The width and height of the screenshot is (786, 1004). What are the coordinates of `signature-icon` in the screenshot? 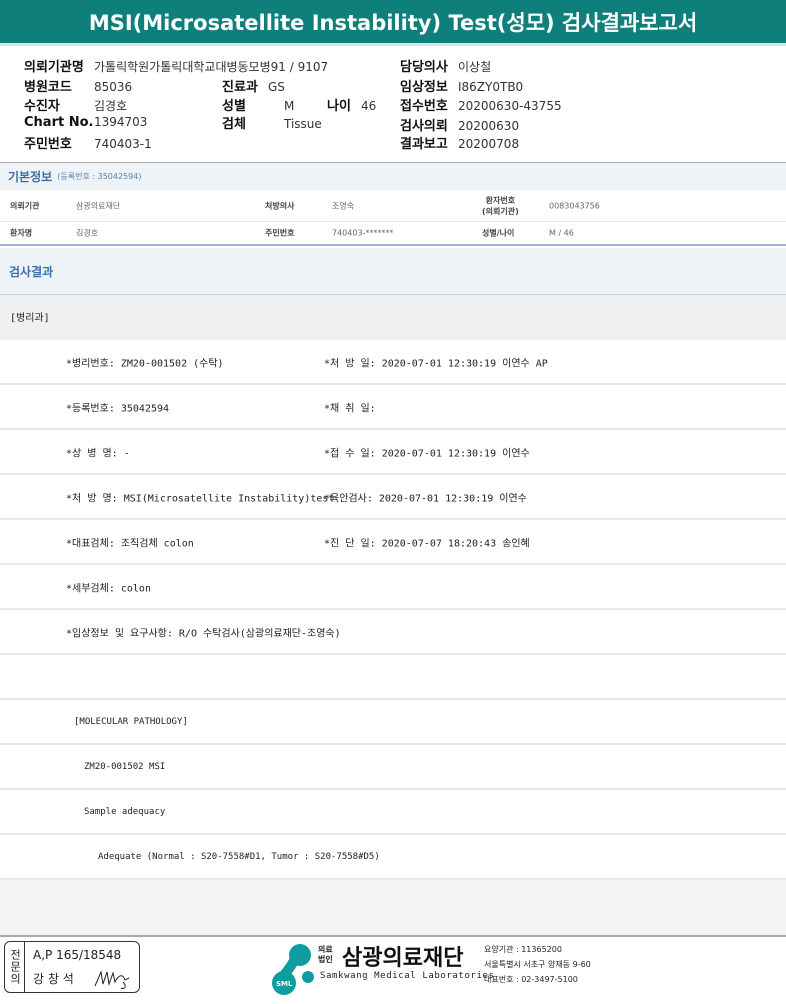 It's located at (112, 979).